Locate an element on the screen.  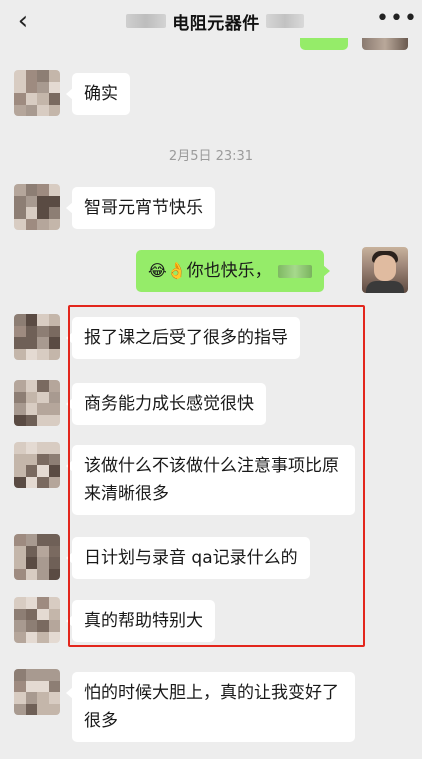
blurred-name-part is located at coordinates (146, 21).